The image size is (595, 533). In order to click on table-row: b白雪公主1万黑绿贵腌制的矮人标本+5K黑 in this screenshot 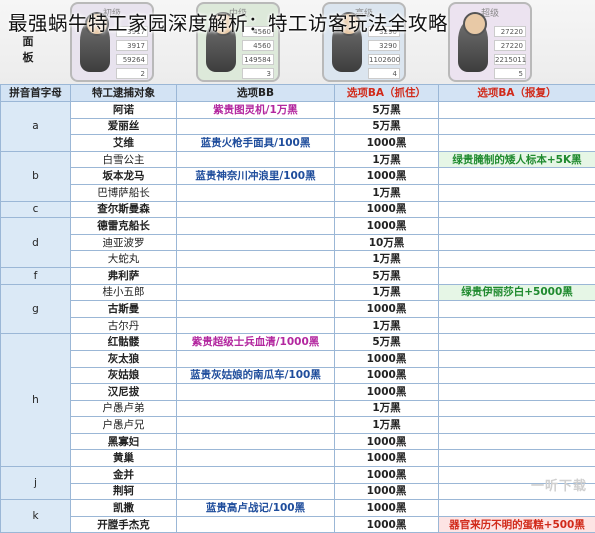, I will do `click(298, 159)`.